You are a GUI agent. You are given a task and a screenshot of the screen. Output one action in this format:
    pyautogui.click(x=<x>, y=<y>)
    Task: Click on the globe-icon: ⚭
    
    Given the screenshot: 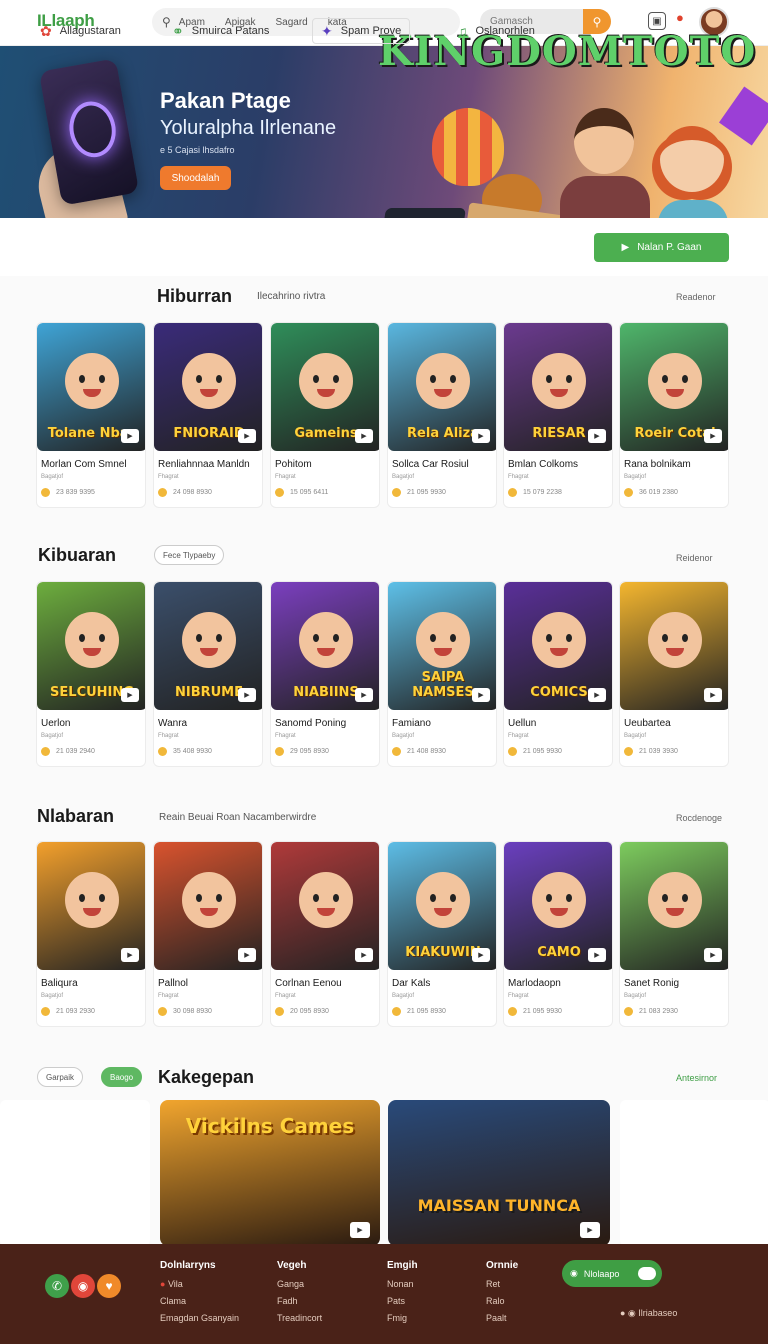 What is the action you would take?
    pyautogui.click(x=178, y=30)
    